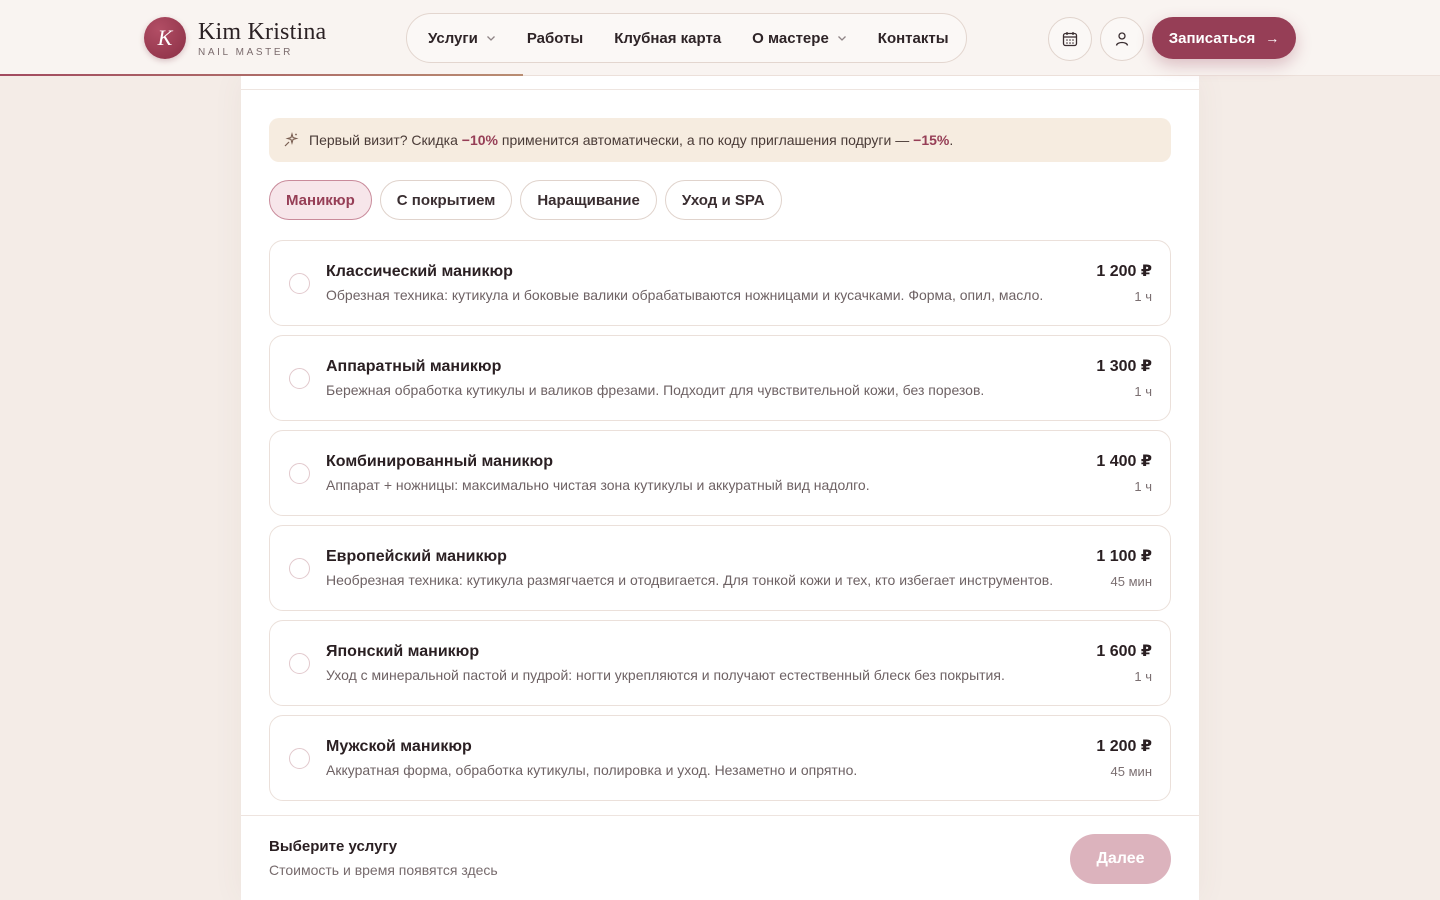 Image resolution: width=1440 pixels, height=900 pixels. I want to click on arrow-right-icon: →, so click(1272, 38).